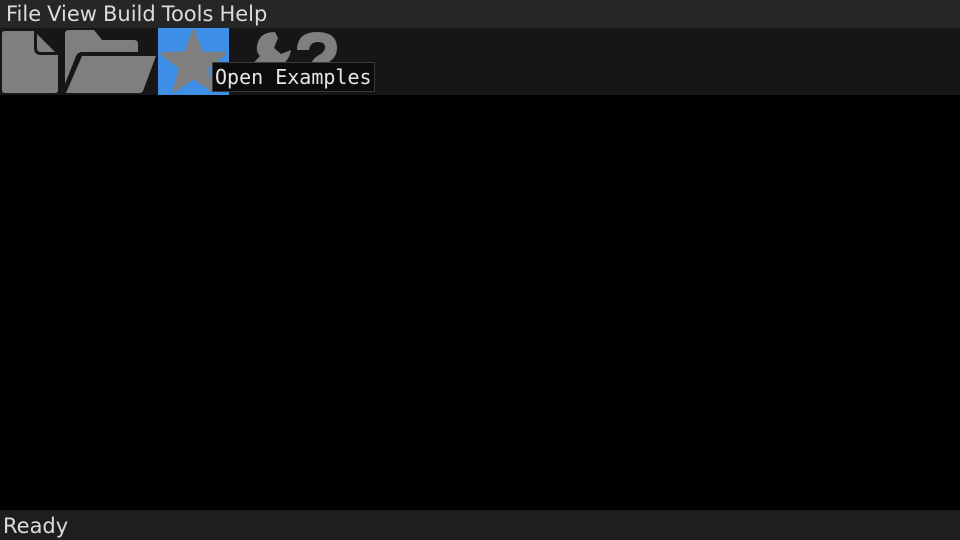  I want to click on menu-build: Build, so click(129, 14).